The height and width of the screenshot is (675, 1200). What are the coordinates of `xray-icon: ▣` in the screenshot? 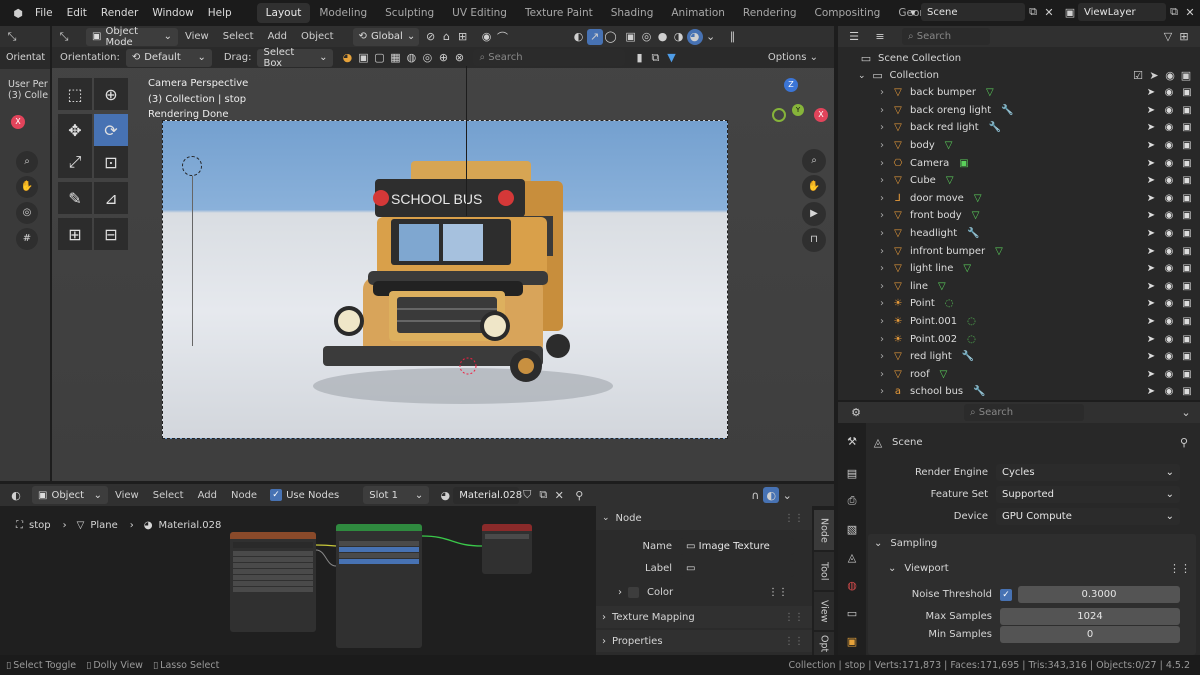 It's located at (631, 37).